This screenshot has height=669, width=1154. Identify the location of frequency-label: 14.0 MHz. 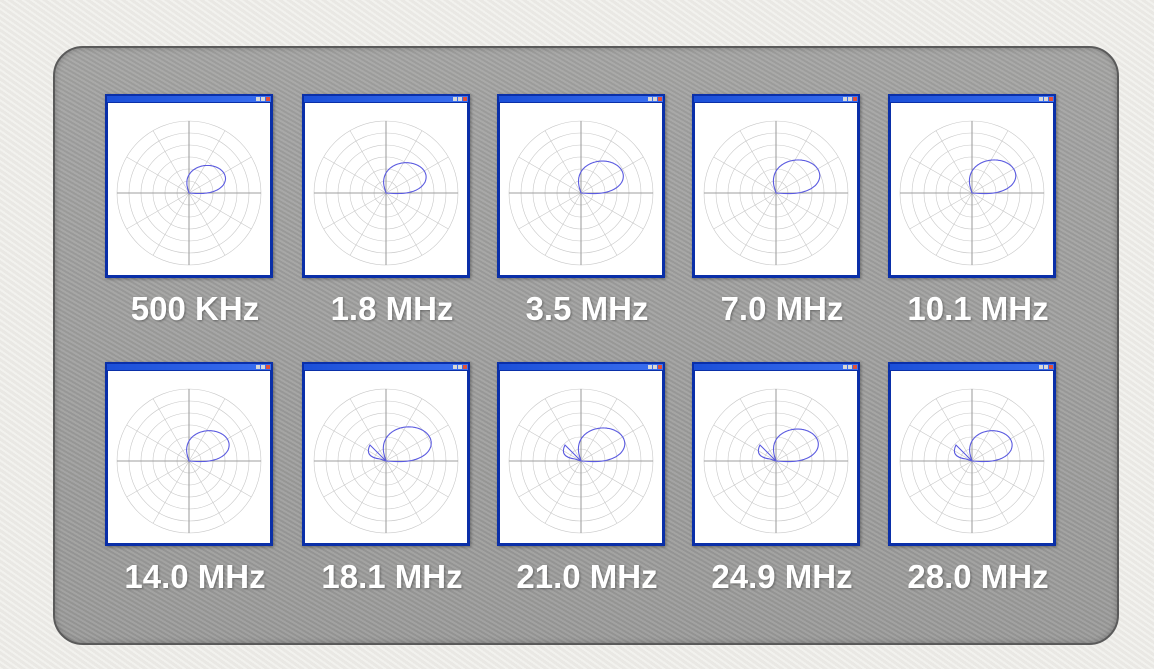
(195, 576).